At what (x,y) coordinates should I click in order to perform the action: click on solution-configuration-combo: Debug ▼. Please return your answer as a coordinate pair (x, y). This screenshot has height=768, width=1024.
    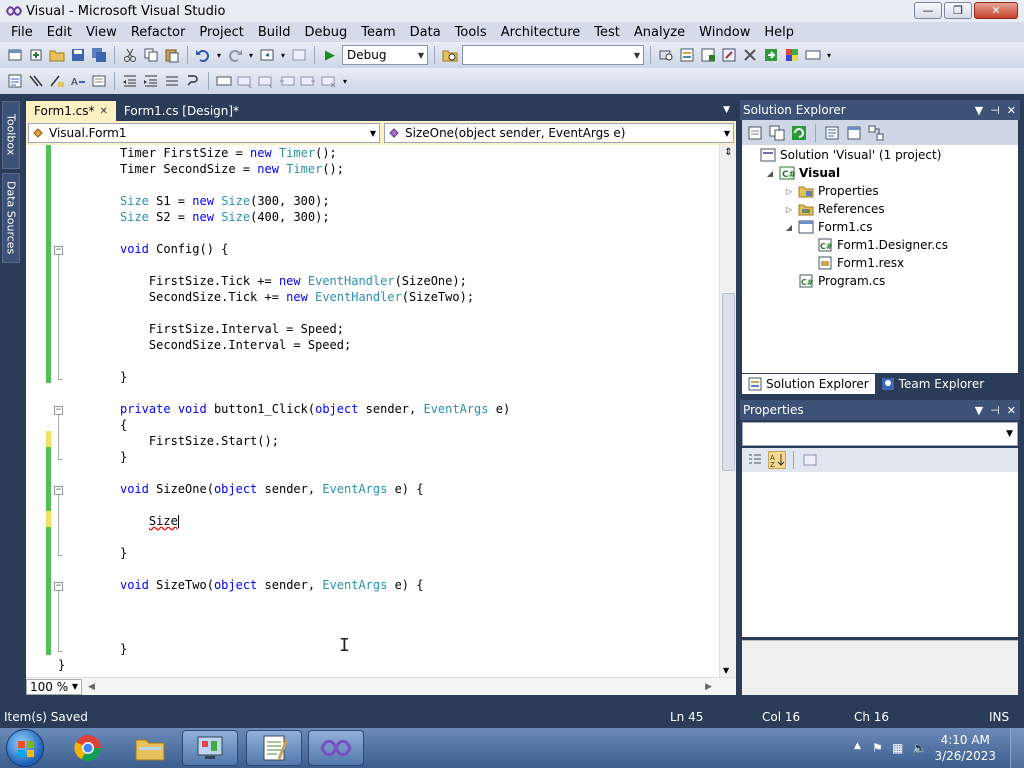
    Looking at the image, I should click on (385, 55).